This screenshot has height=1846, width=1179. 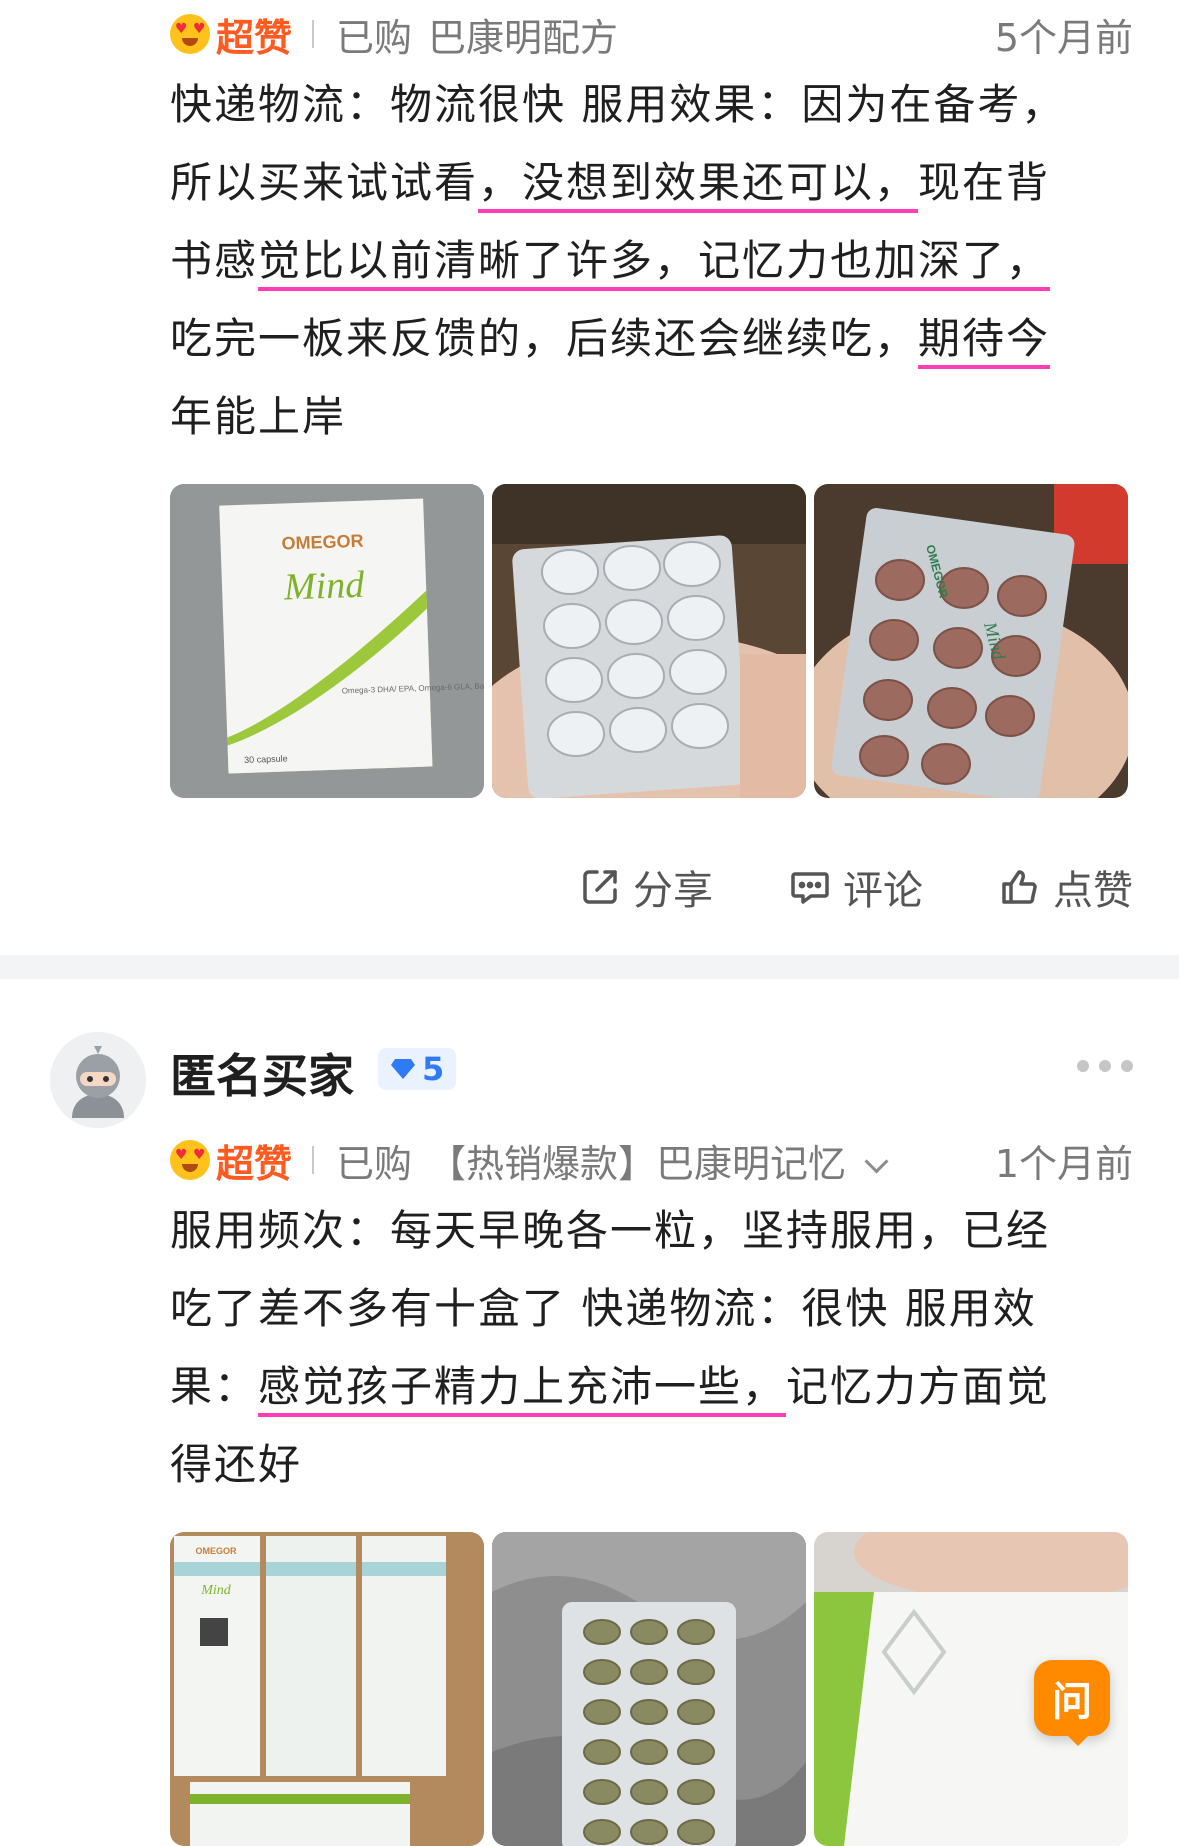 I want to click on review-photo-blister, so click(x=649, y=641).